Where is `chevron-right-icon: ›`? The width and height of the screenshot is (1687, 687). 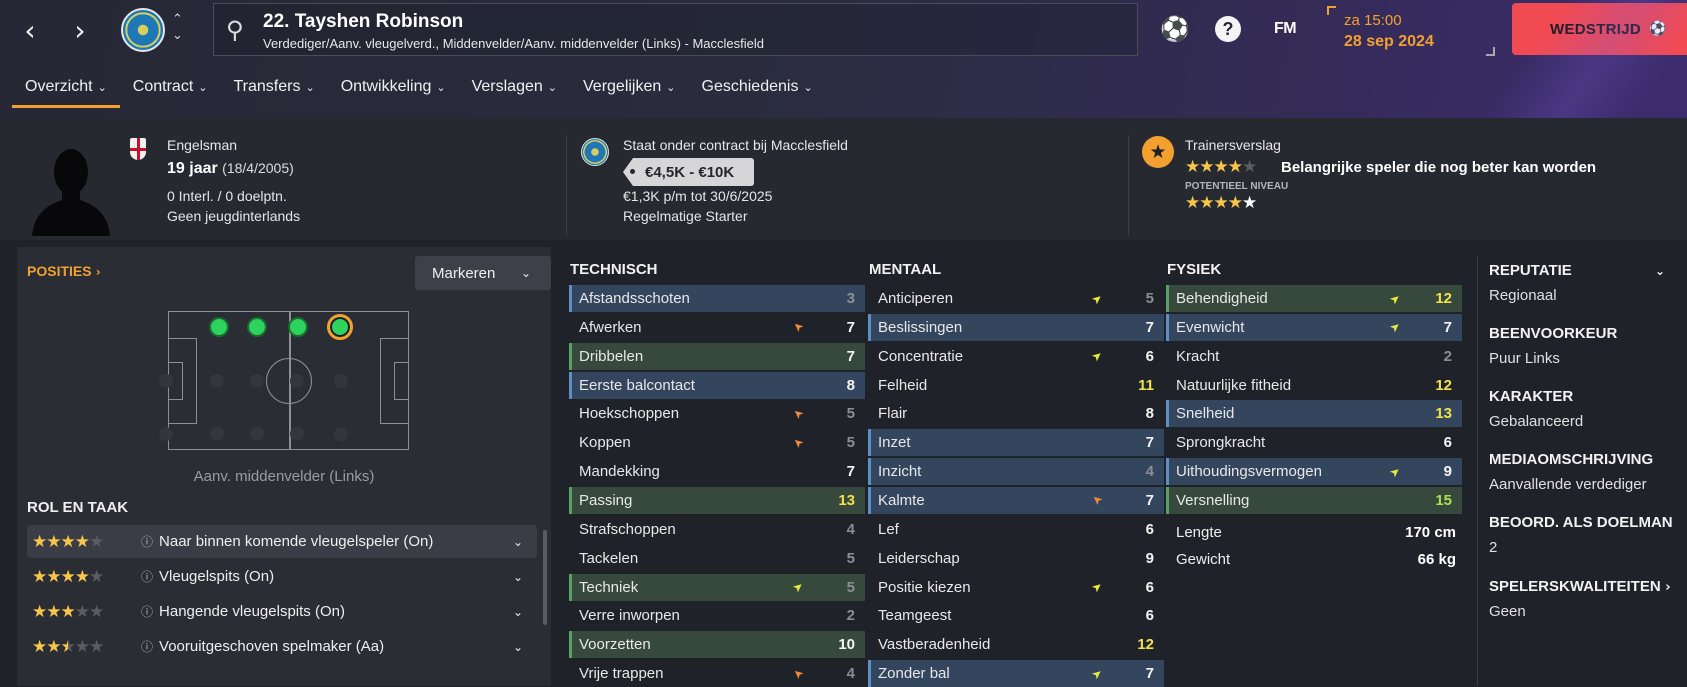
chevron-right-icon: › is located at coordinates (80, 30).